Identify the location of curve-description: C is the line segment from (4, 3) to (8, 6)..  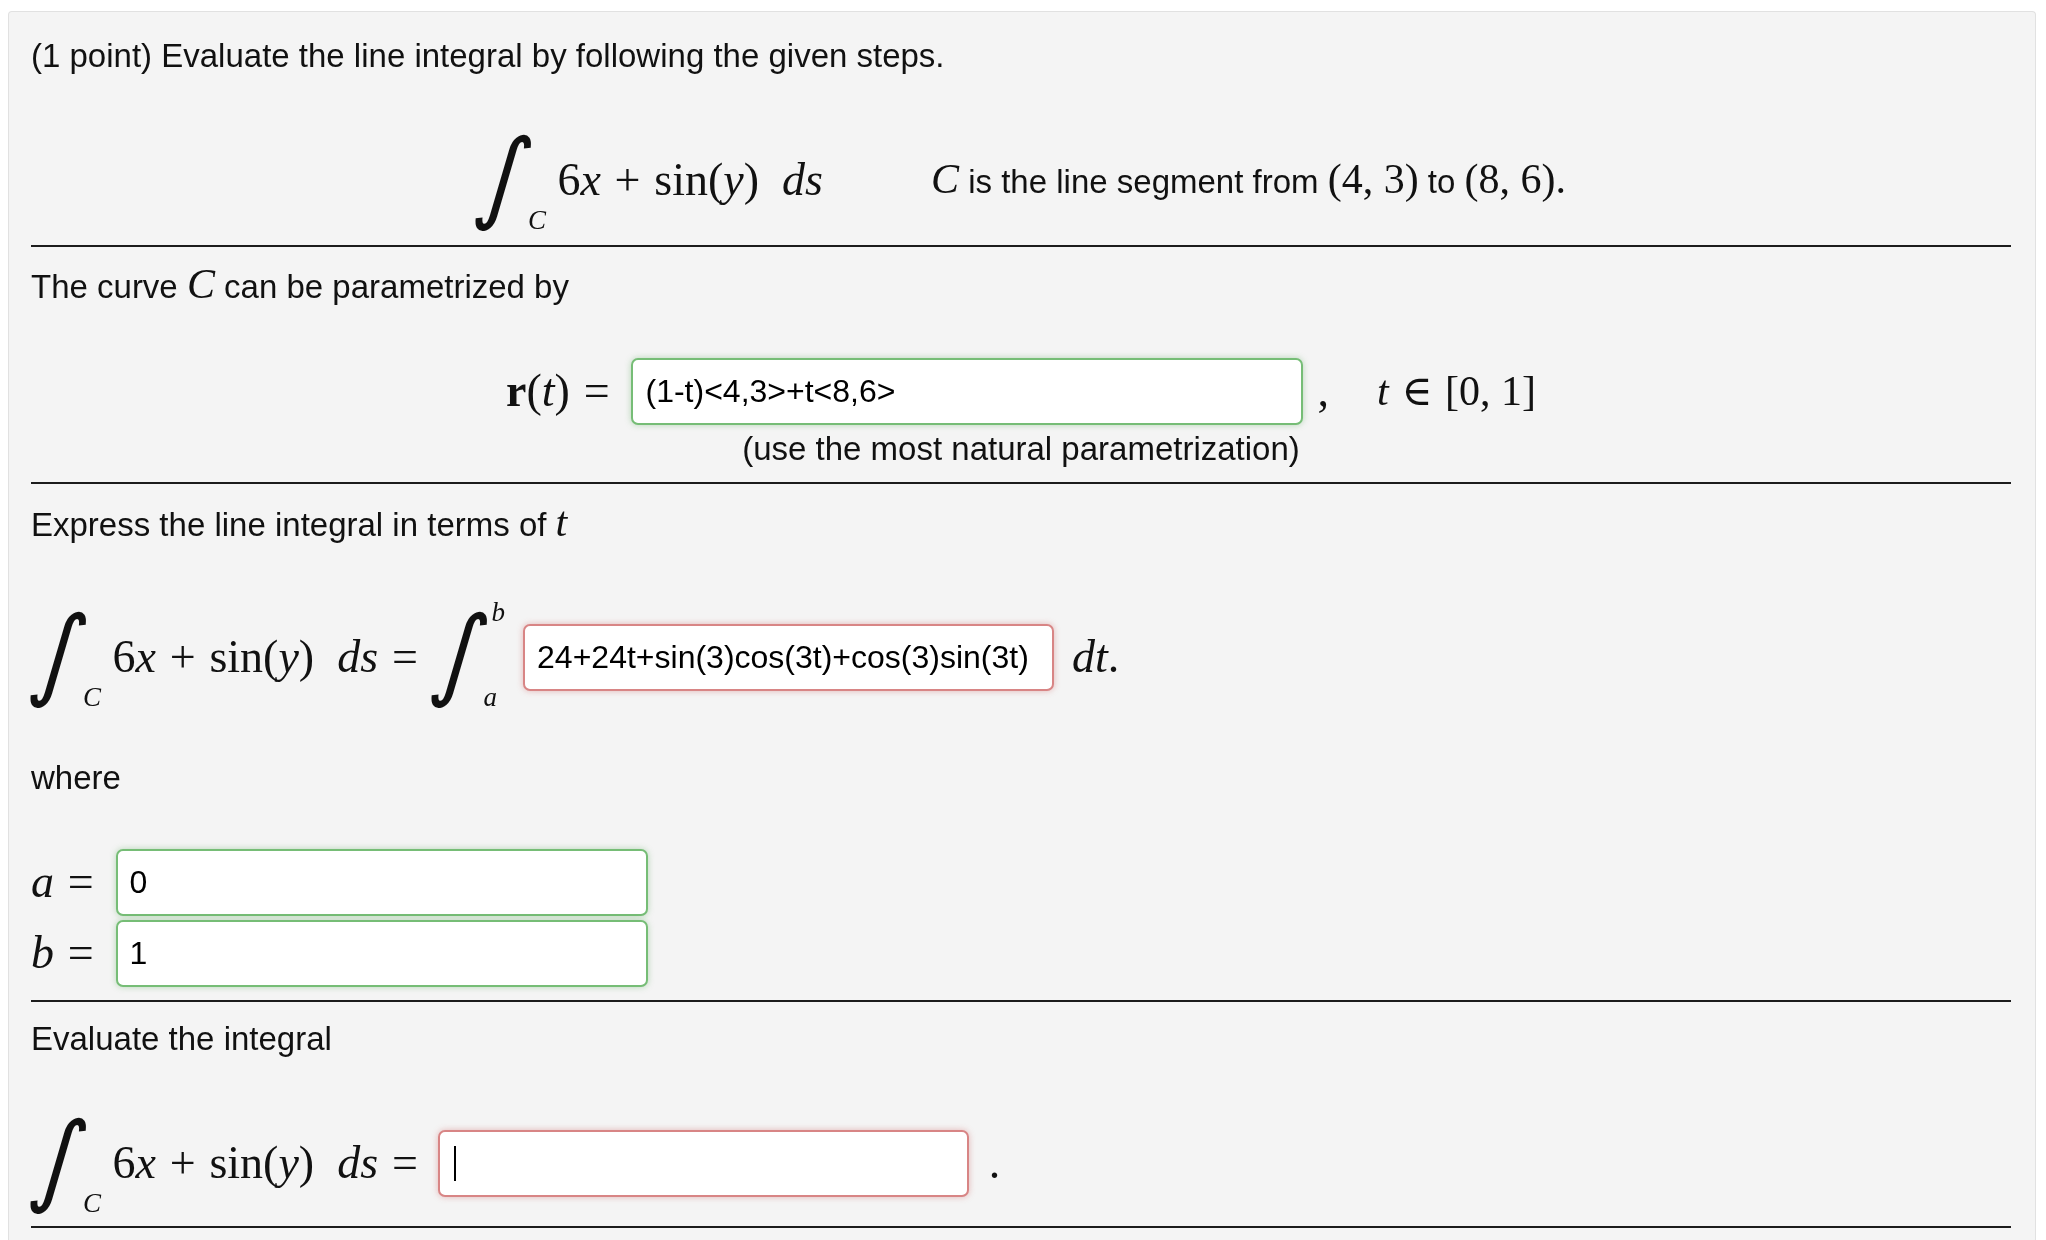
(1249, 180).